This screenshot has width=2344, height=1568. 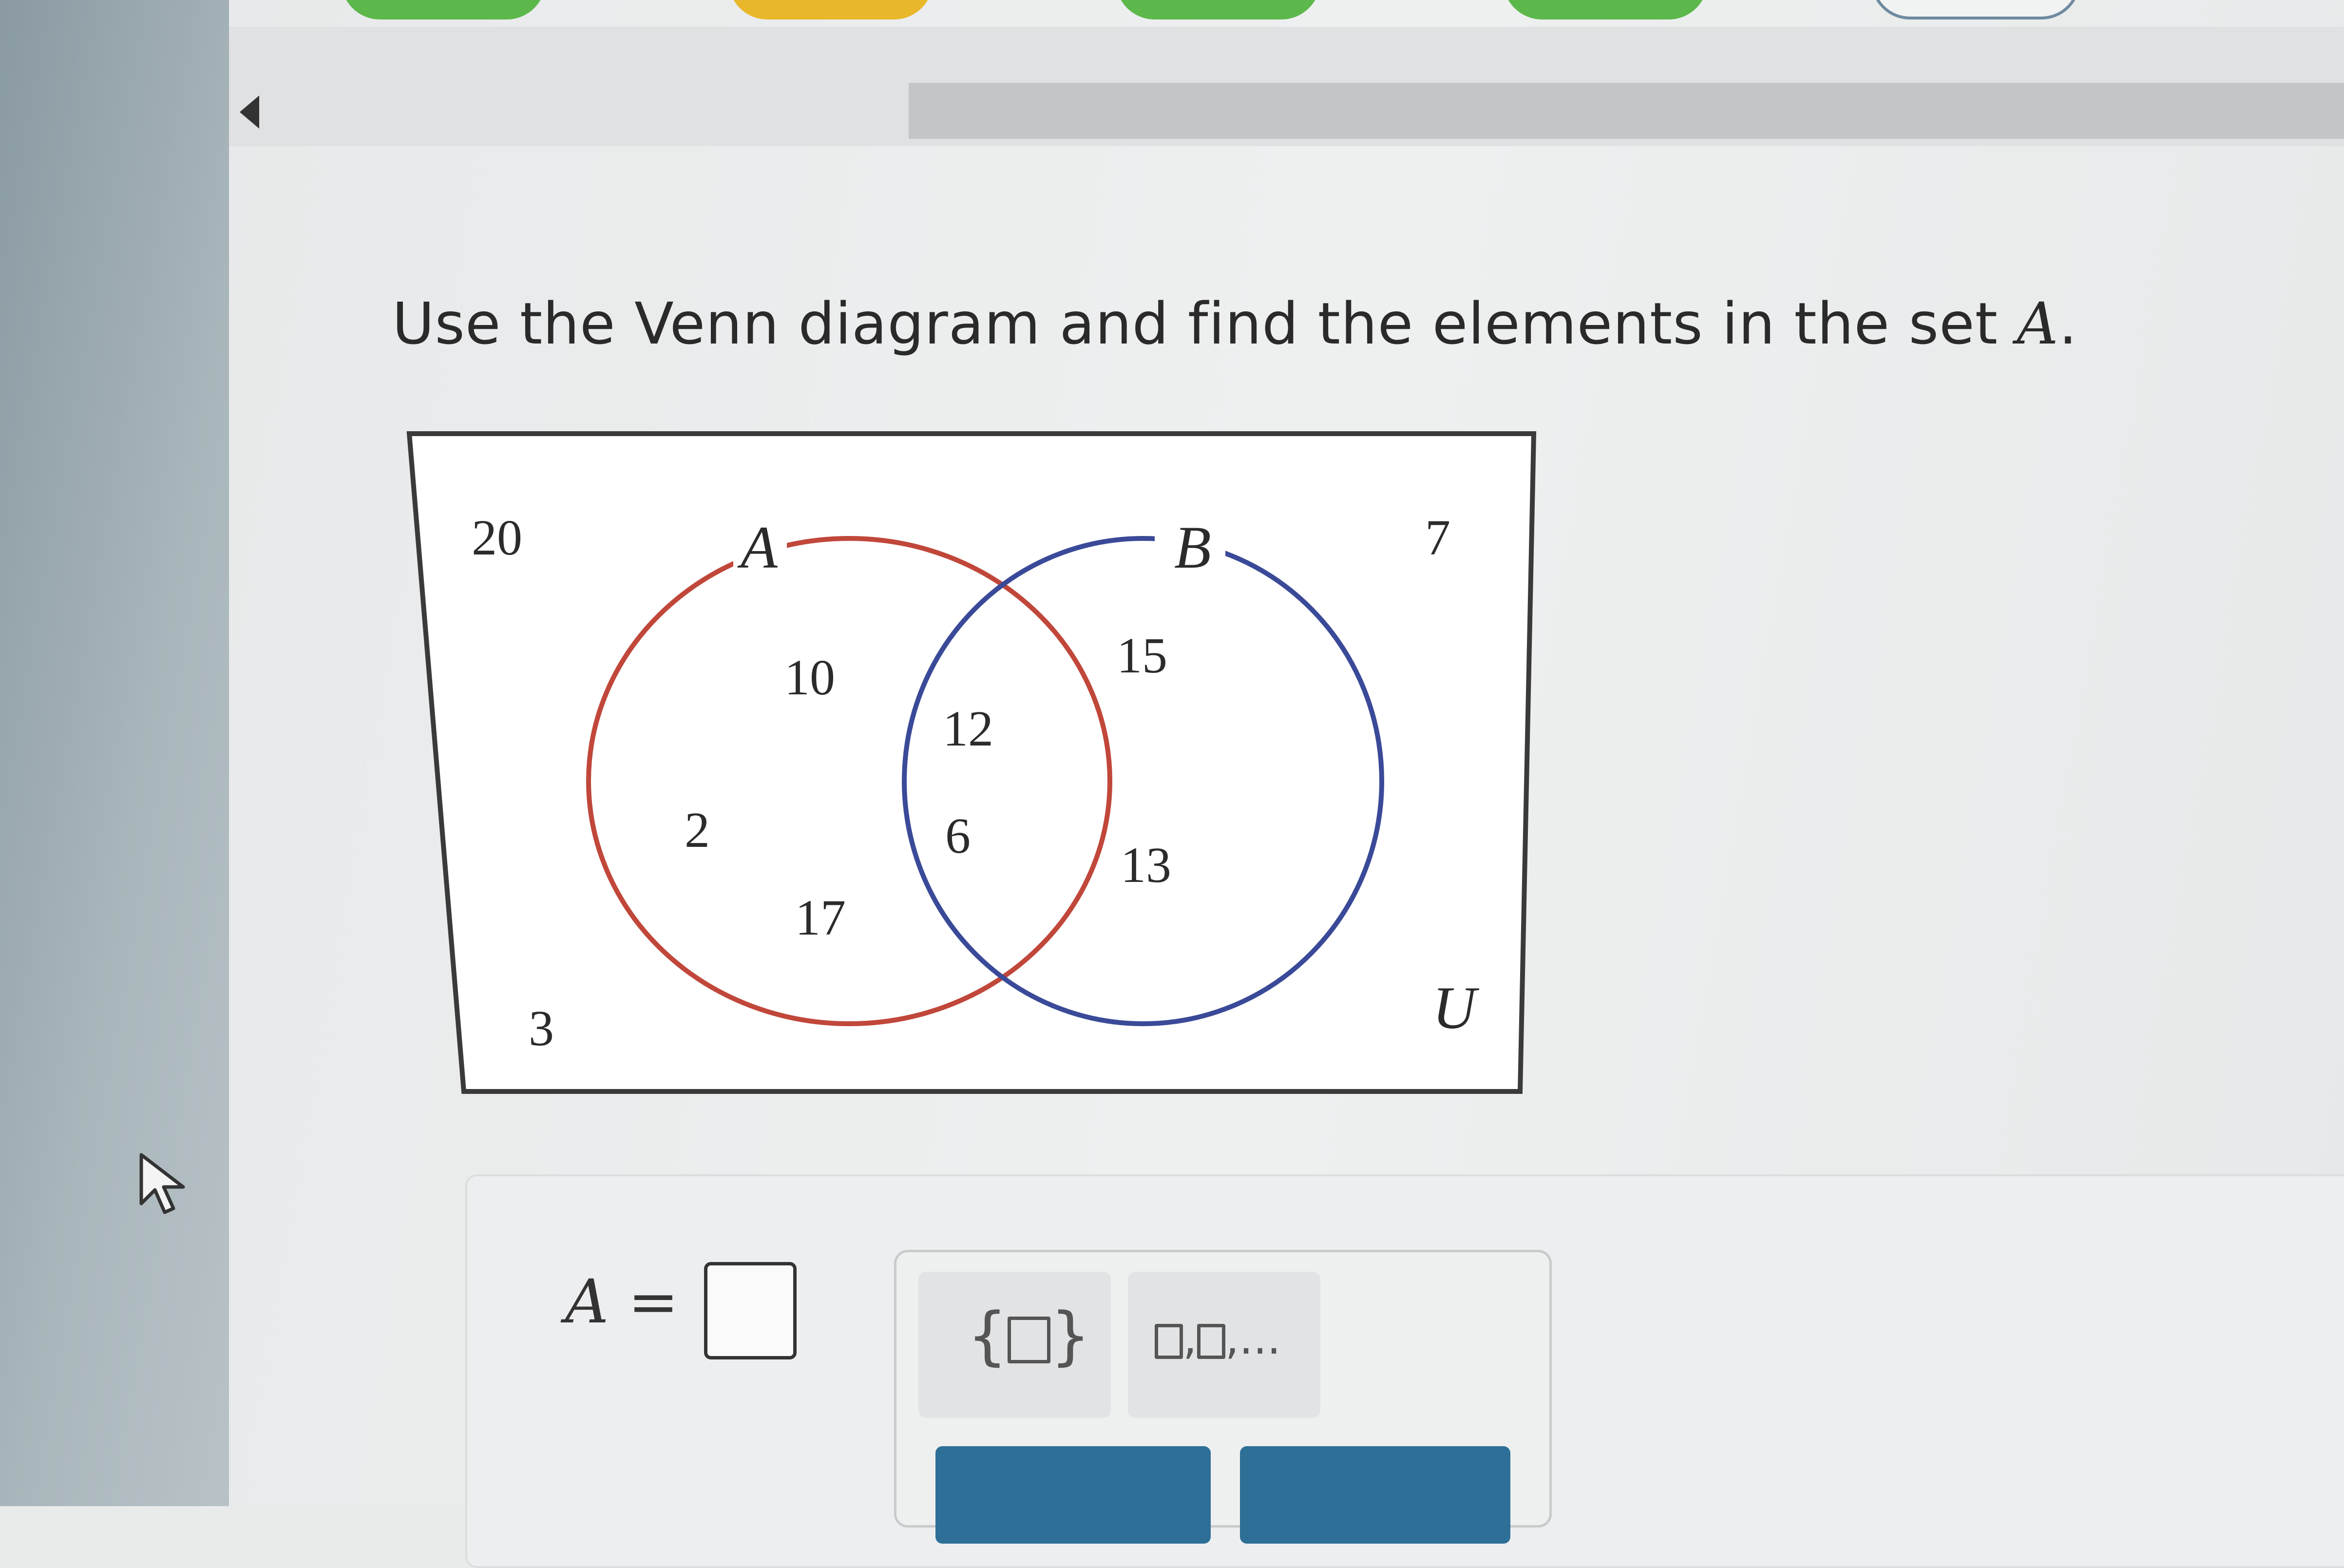 I want to click on universe-label: U, so click(x=1456, y=1008).